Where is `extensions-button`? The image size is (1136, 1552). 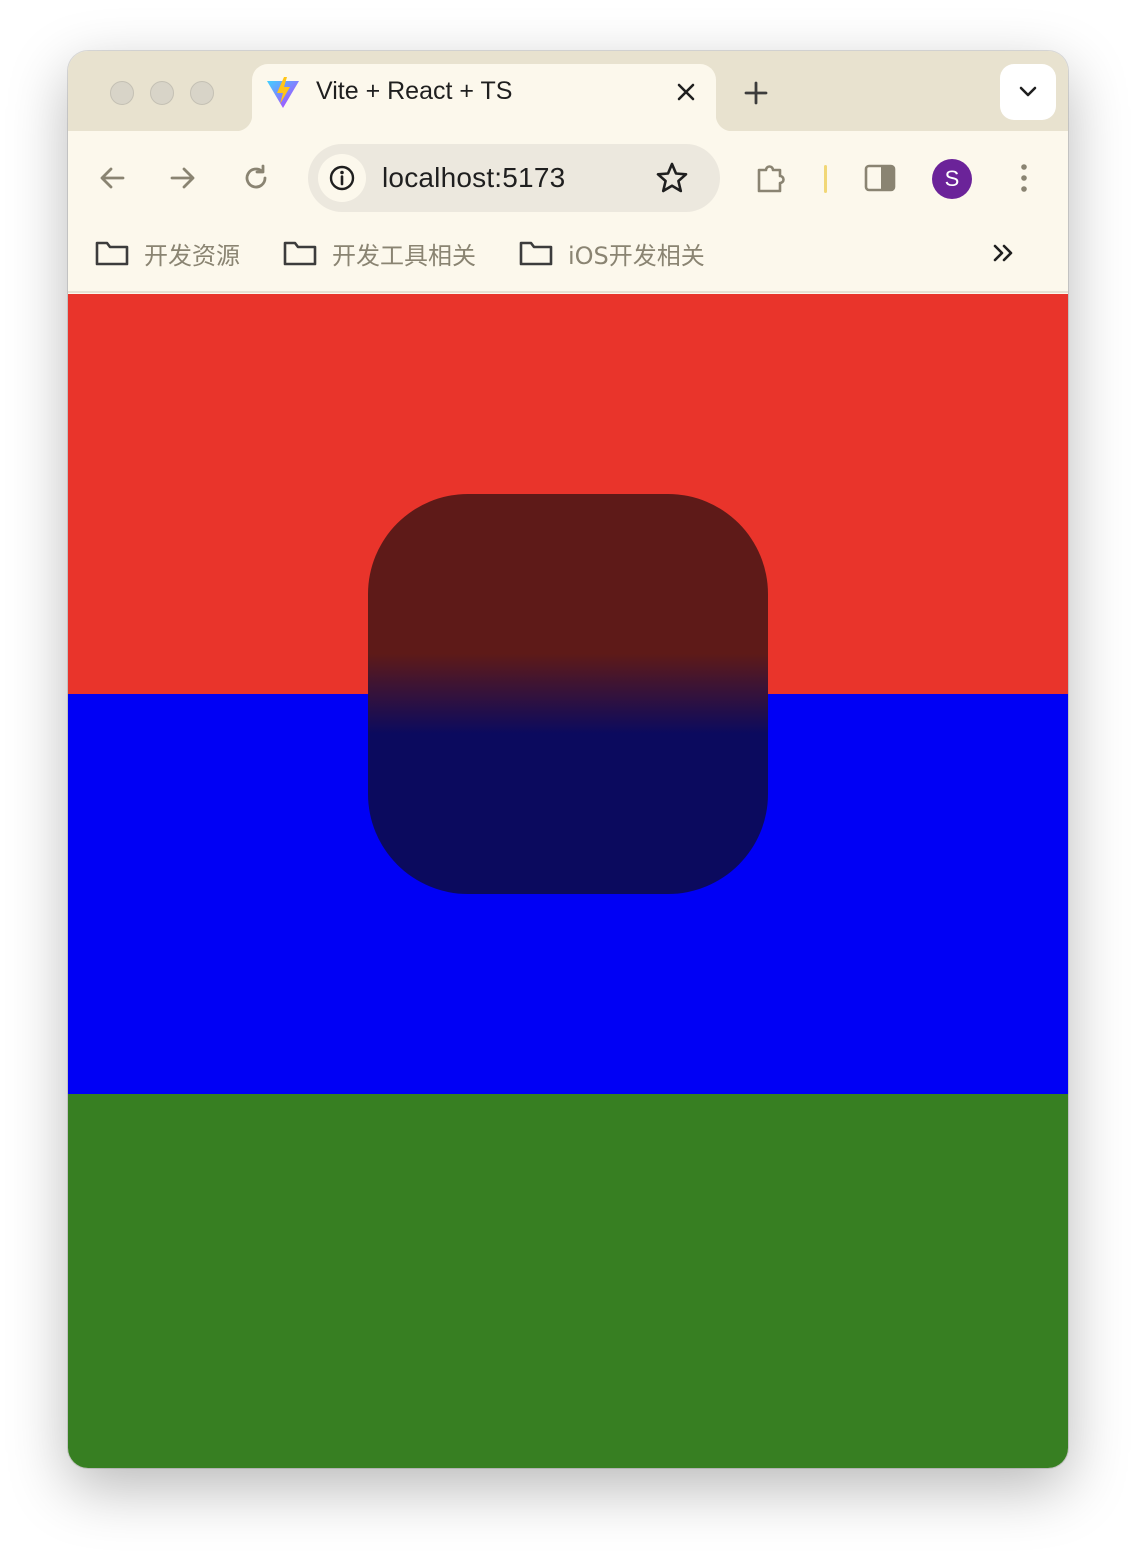 extensions-button is located at coordinates (772, 178).